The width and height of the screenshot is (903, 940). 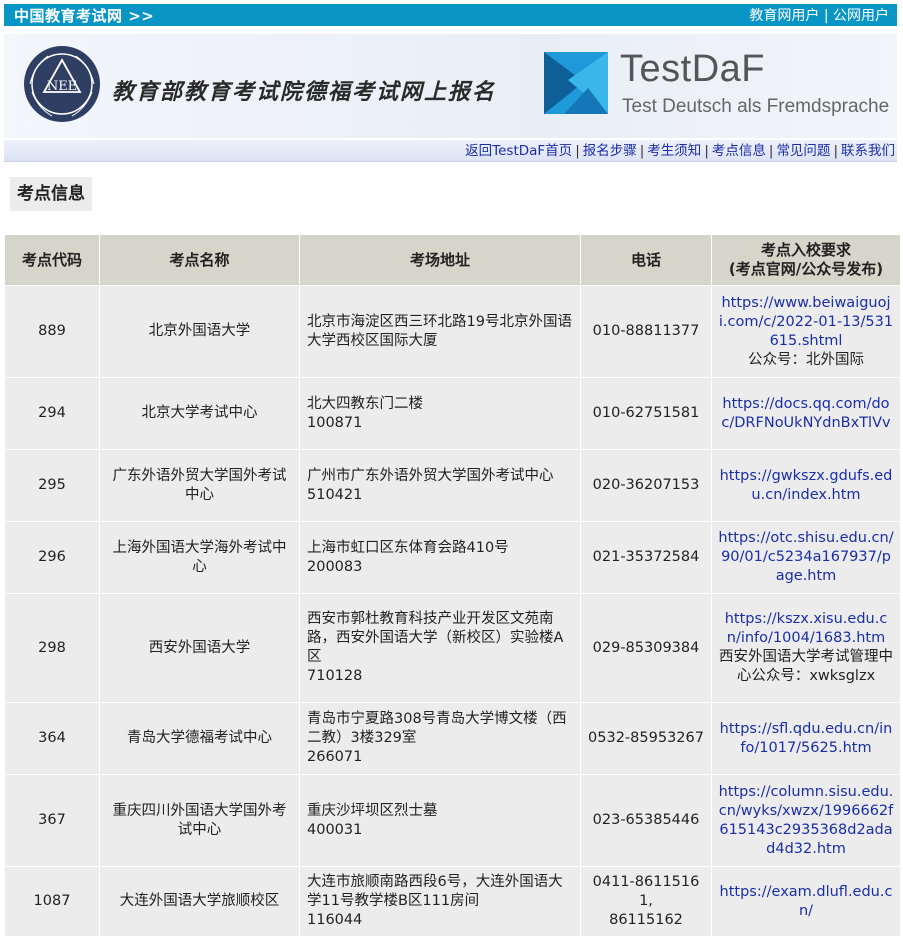 I want to click on requirements-link: https://exam.dlufl.edu.cn/, so click(x=806, y=901).